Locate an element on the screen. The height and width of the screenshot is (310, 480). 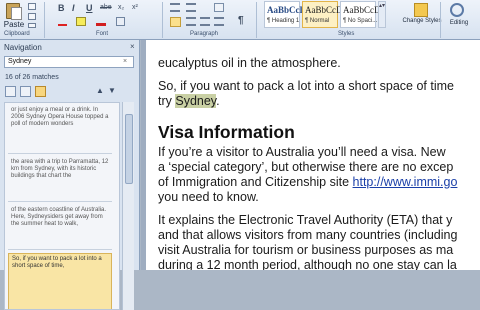
search-input: Sydney is located at coordinates (69, 62).